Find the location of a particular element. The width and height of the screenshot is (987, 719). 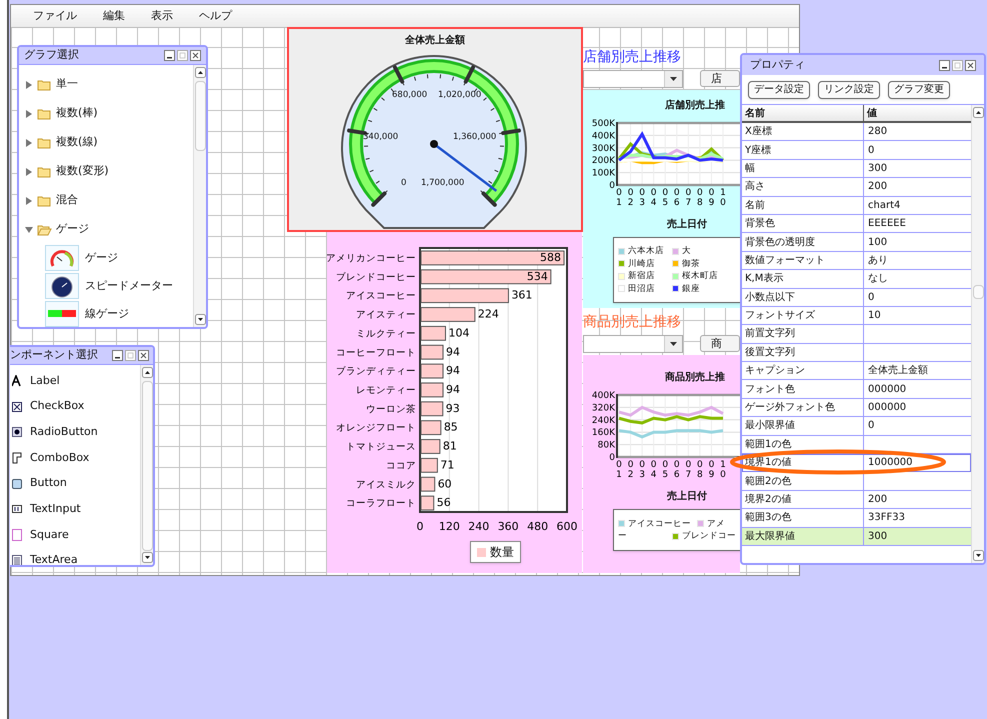

property-value: あり is located at coordinates (877, 261).